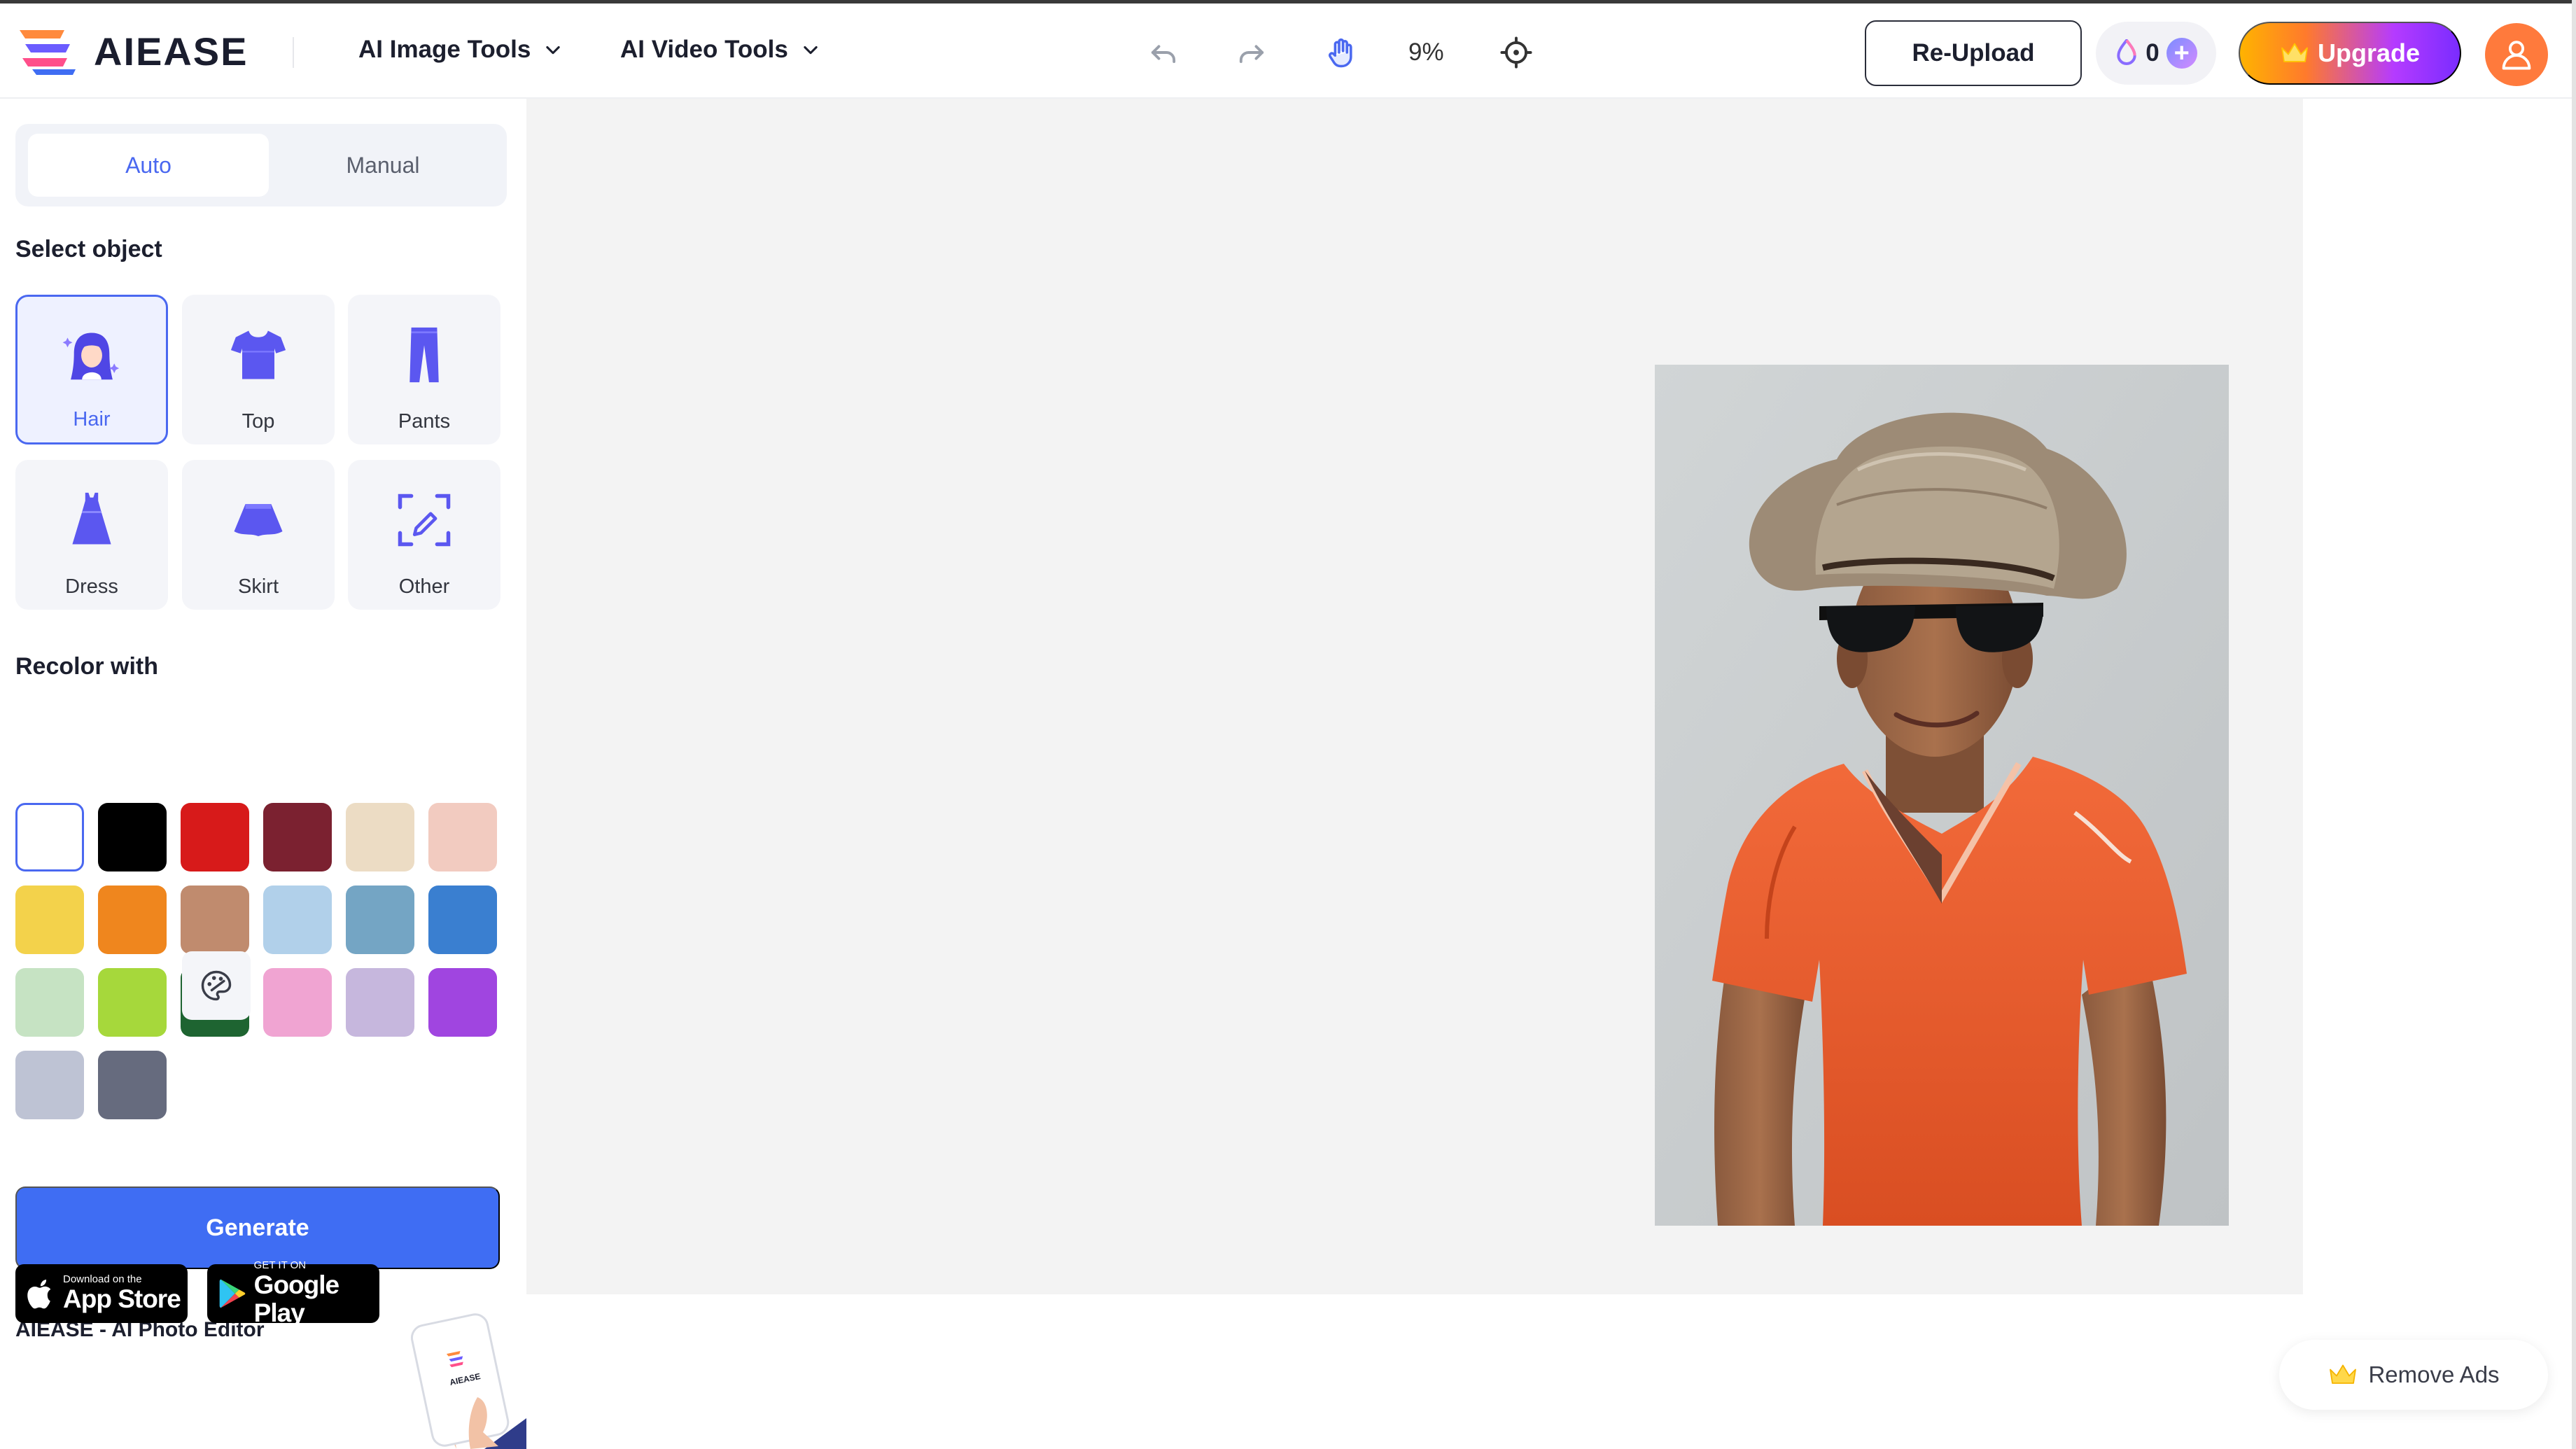  Describe the element at coordinates (2153, 52) in the screenshot. I see `credits-count: 0` at that location.